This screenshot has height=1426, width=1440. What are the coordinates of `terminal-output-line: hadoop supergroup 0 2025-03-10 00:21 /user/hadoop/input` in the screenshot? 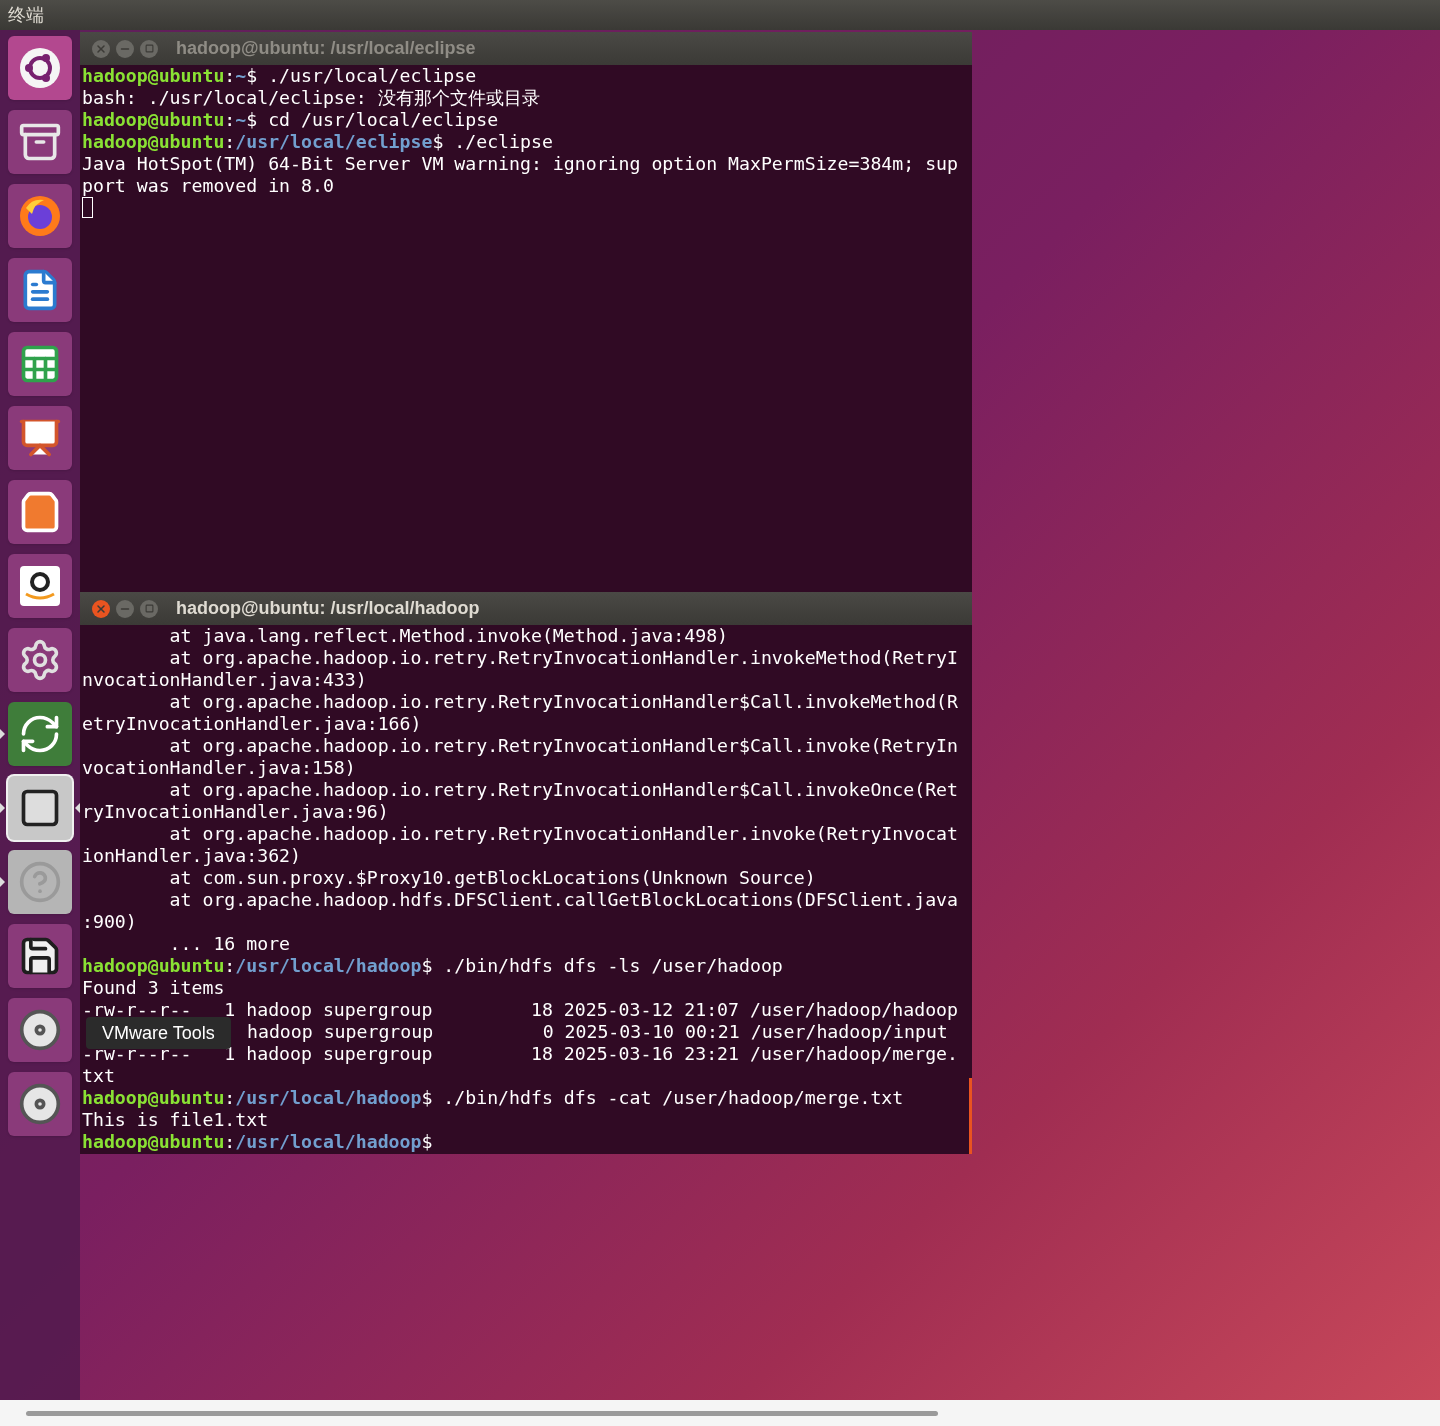 It's located at (597, 1032).